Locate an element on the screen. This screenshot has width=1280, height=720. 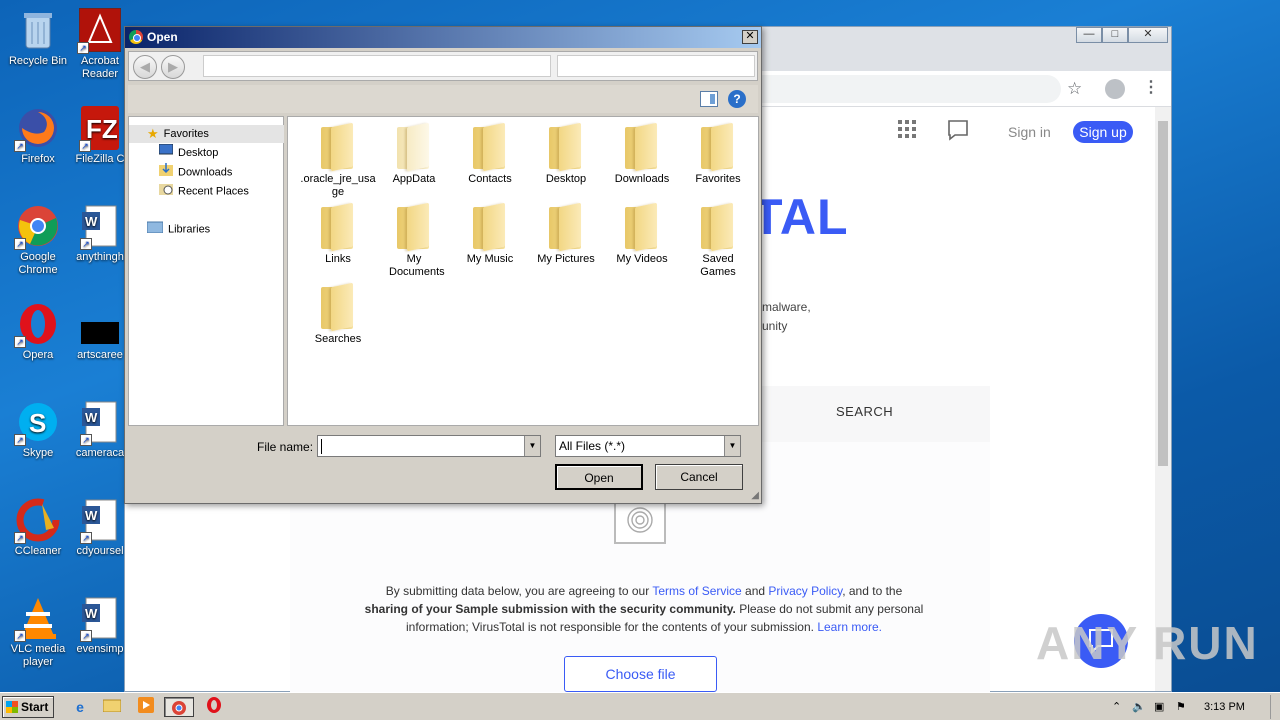
folder-name: Favorites is located at coordinates (718, 179).